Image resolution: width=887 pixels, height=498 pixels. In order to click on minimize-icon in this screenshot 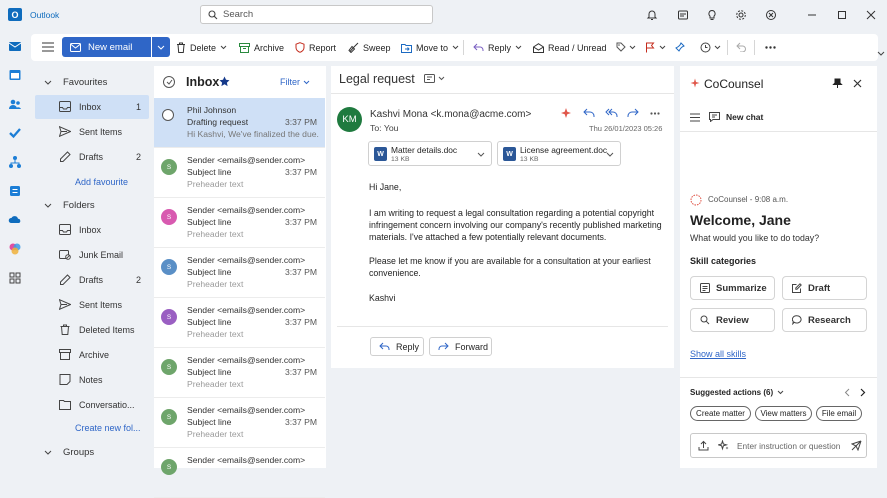, I will do `click(812, 15)`.